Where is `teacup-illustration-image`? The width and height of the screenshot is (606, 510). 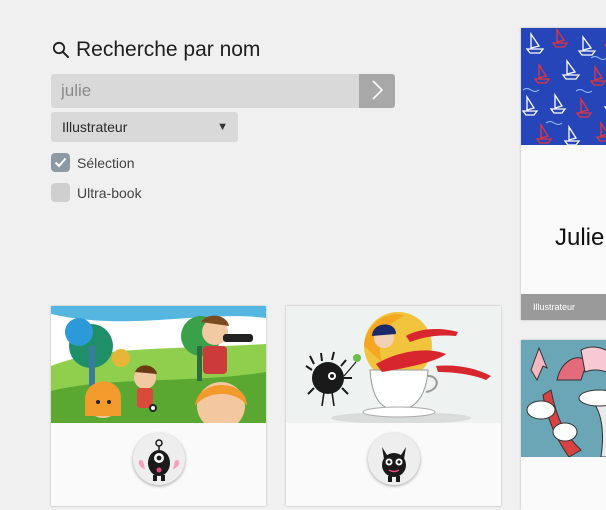 teacup-illustration-image is located at coordinates (393, 364).